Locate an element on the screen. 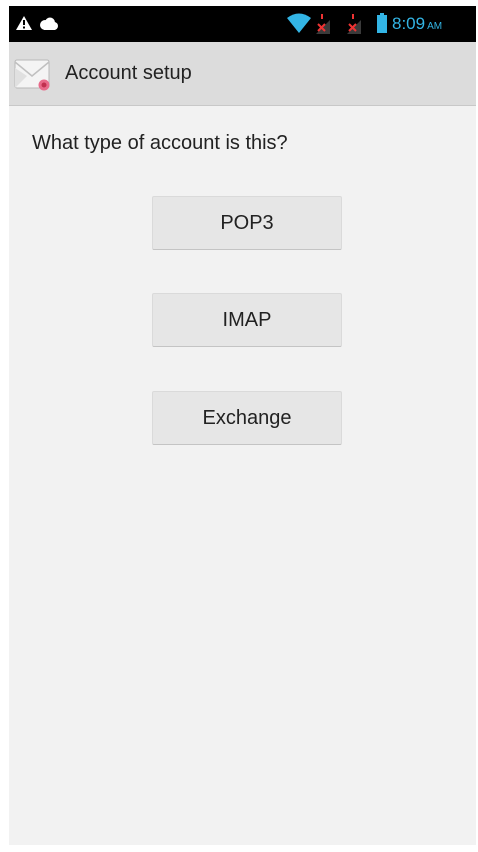 The height and width of the screenshot is (852, 478). pop3-button: POP3 is located at coordinates (247, 223).